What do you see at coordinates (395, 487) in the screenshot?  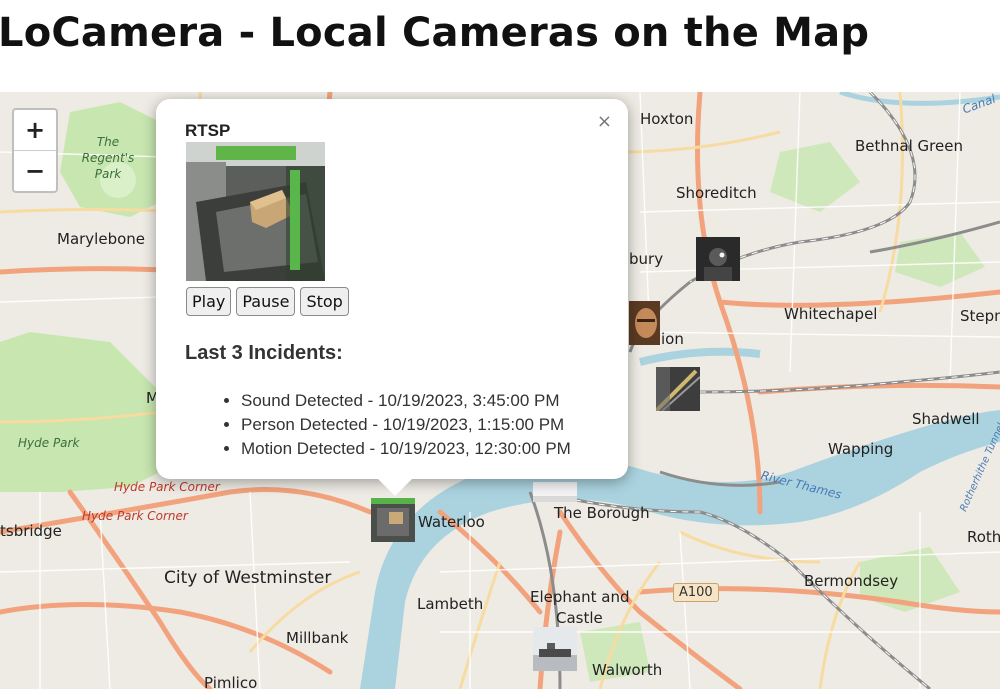 I see `popup-tip` at bounding box center [395, 487].